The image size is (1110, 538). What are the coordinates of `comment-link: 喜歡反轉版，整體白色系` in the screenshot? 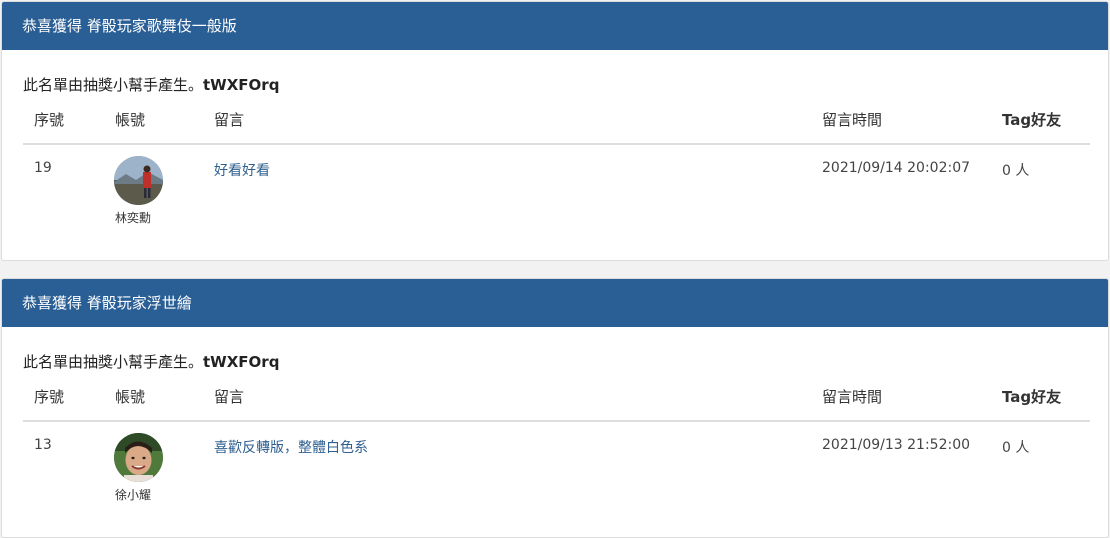 It's located at (291, 447).